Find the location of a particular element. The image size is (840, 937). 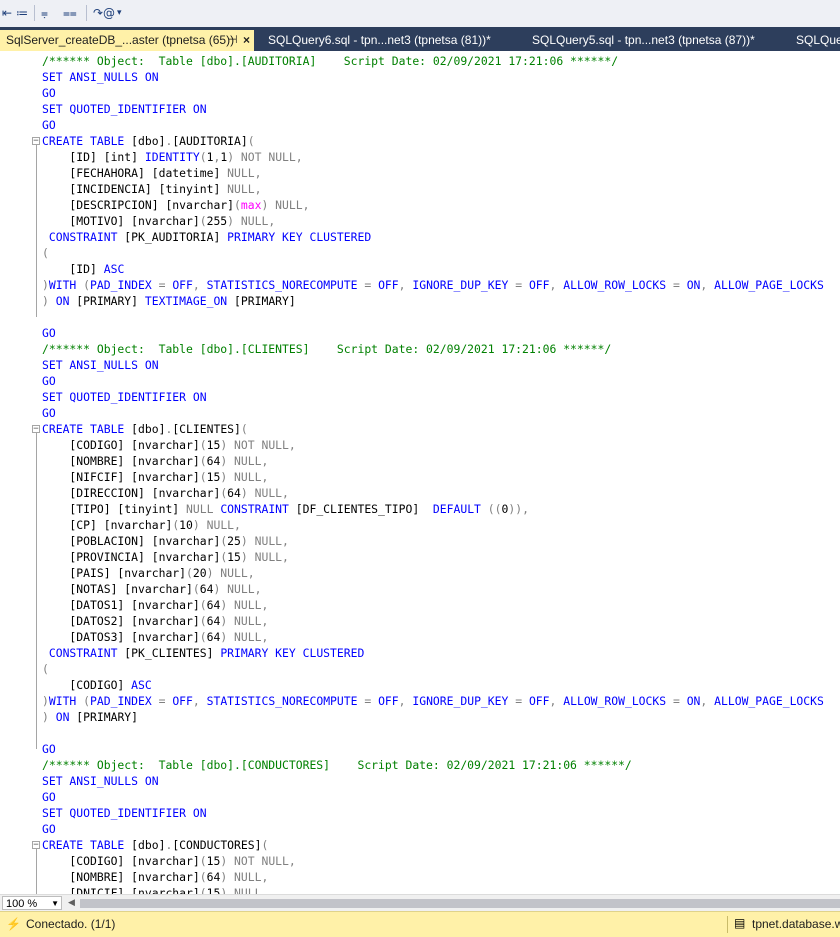

selection-margin is located at coordinates (18, 472).